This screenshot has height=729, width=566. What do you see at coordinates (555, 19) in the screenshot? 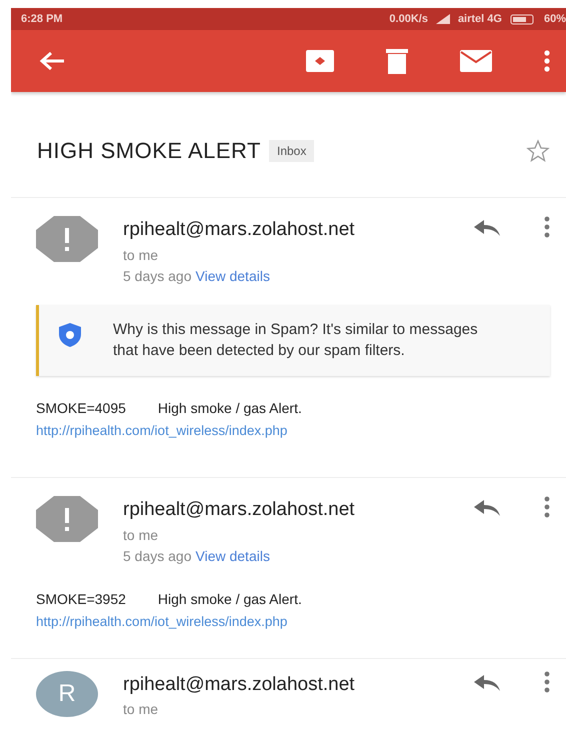
I see `battery-level: 60%` at bounding box center [555, 19].